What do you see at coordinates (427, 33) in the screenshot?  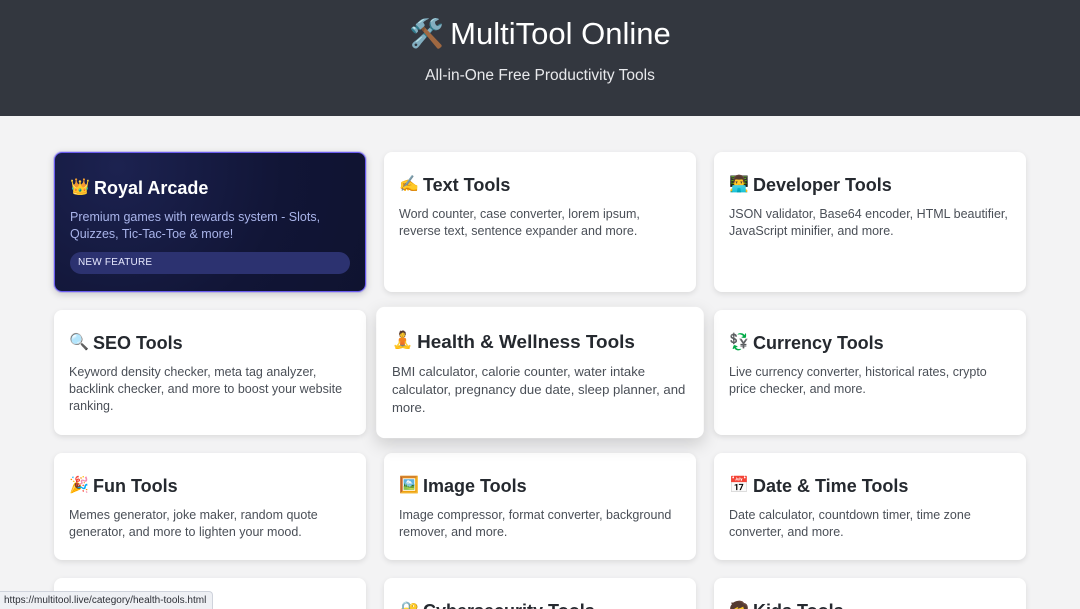 I see `tools-icon: 🛠️` at bounding box center [427, 33].